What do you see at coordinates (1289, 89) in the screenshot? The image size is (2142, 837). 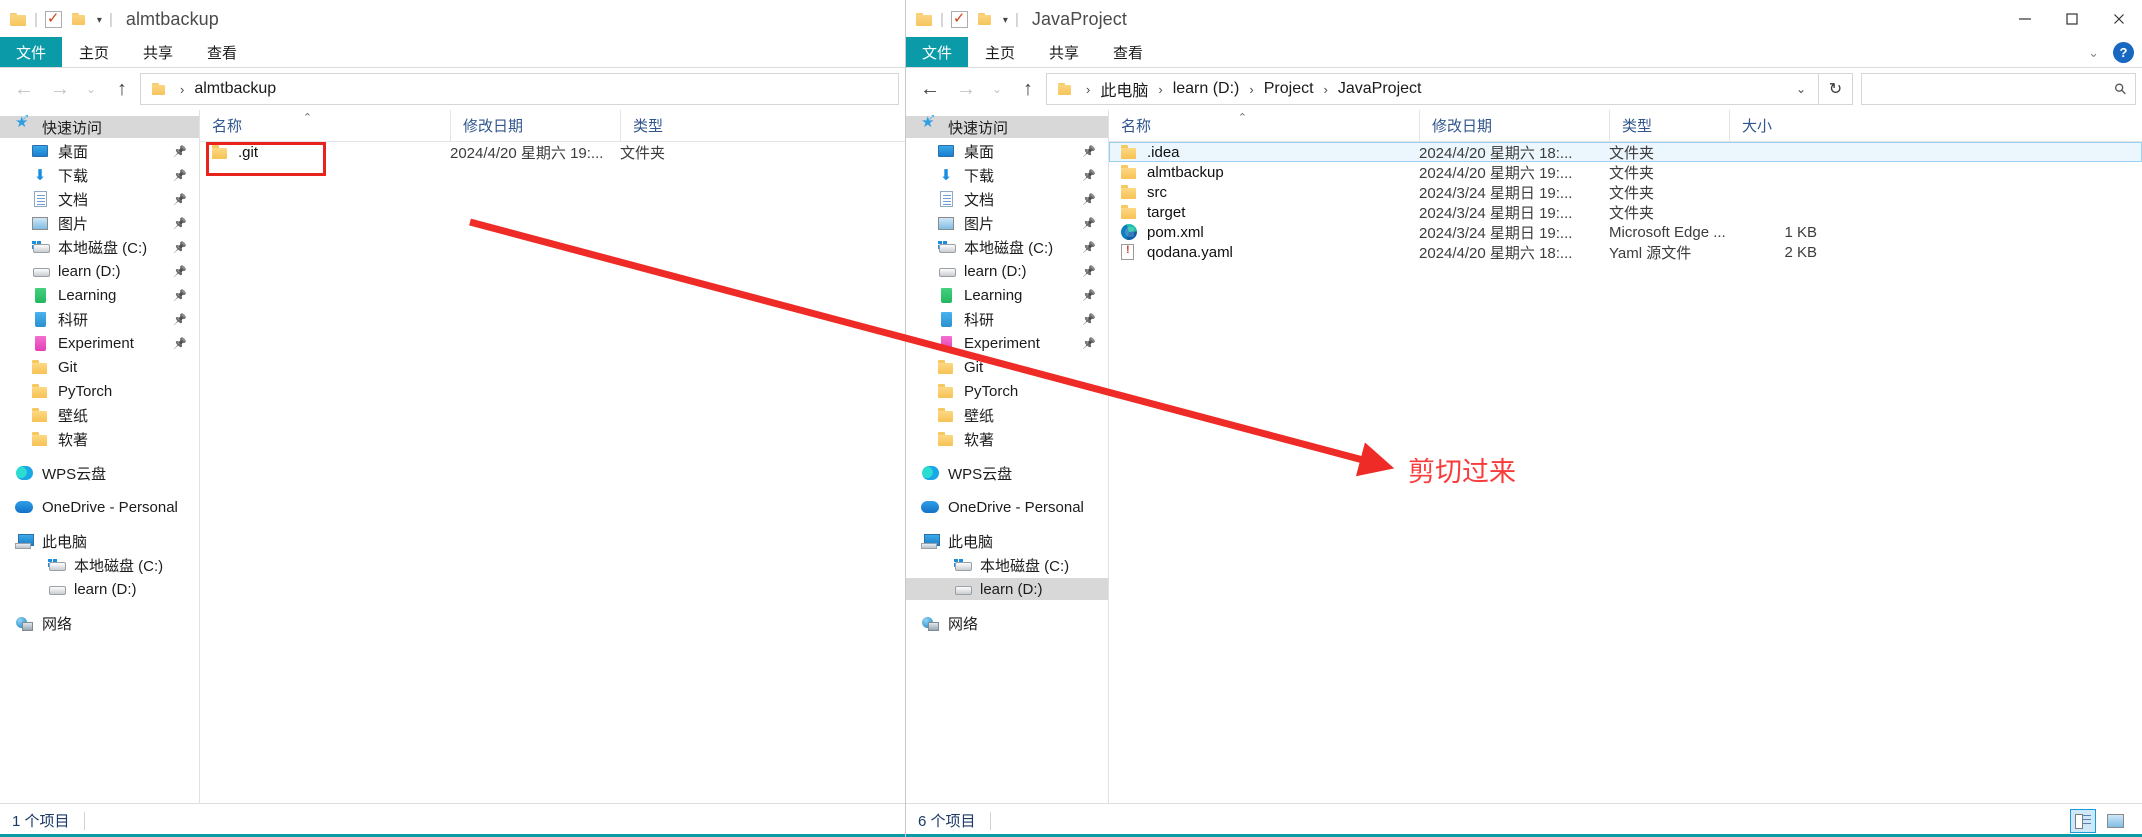 I see `breadcrumb-item-project: Project` at bounding box center [1289, 89].